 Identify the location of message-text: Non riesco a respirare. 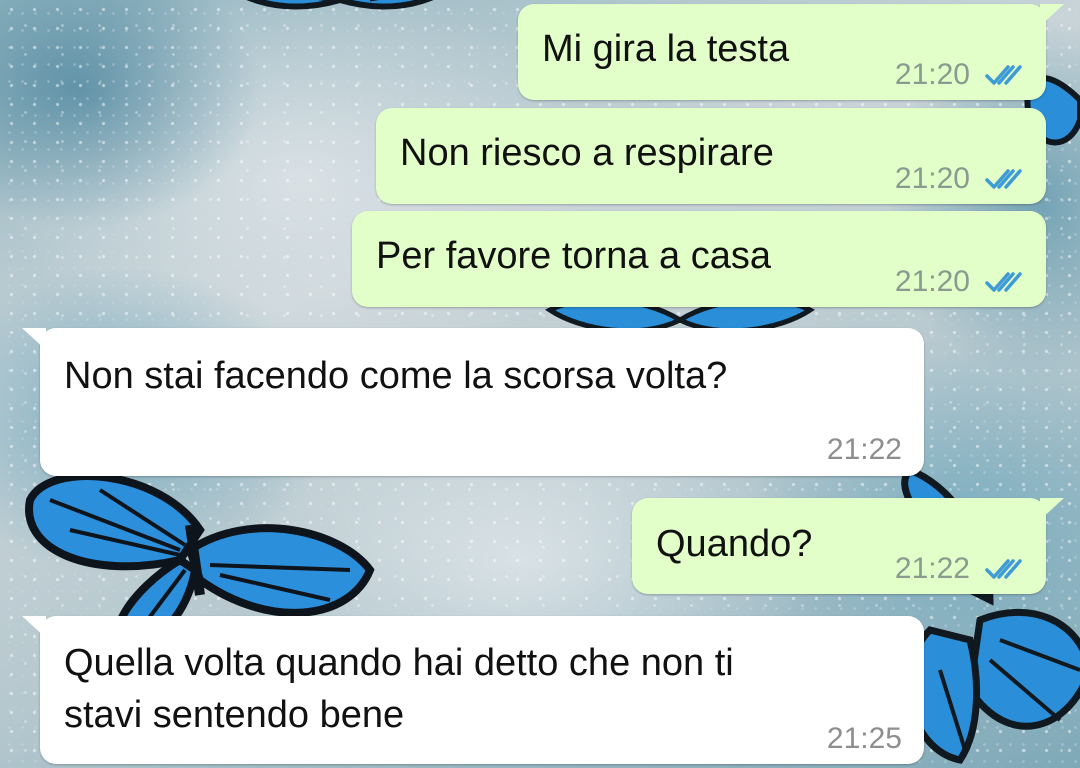
(587, 153).